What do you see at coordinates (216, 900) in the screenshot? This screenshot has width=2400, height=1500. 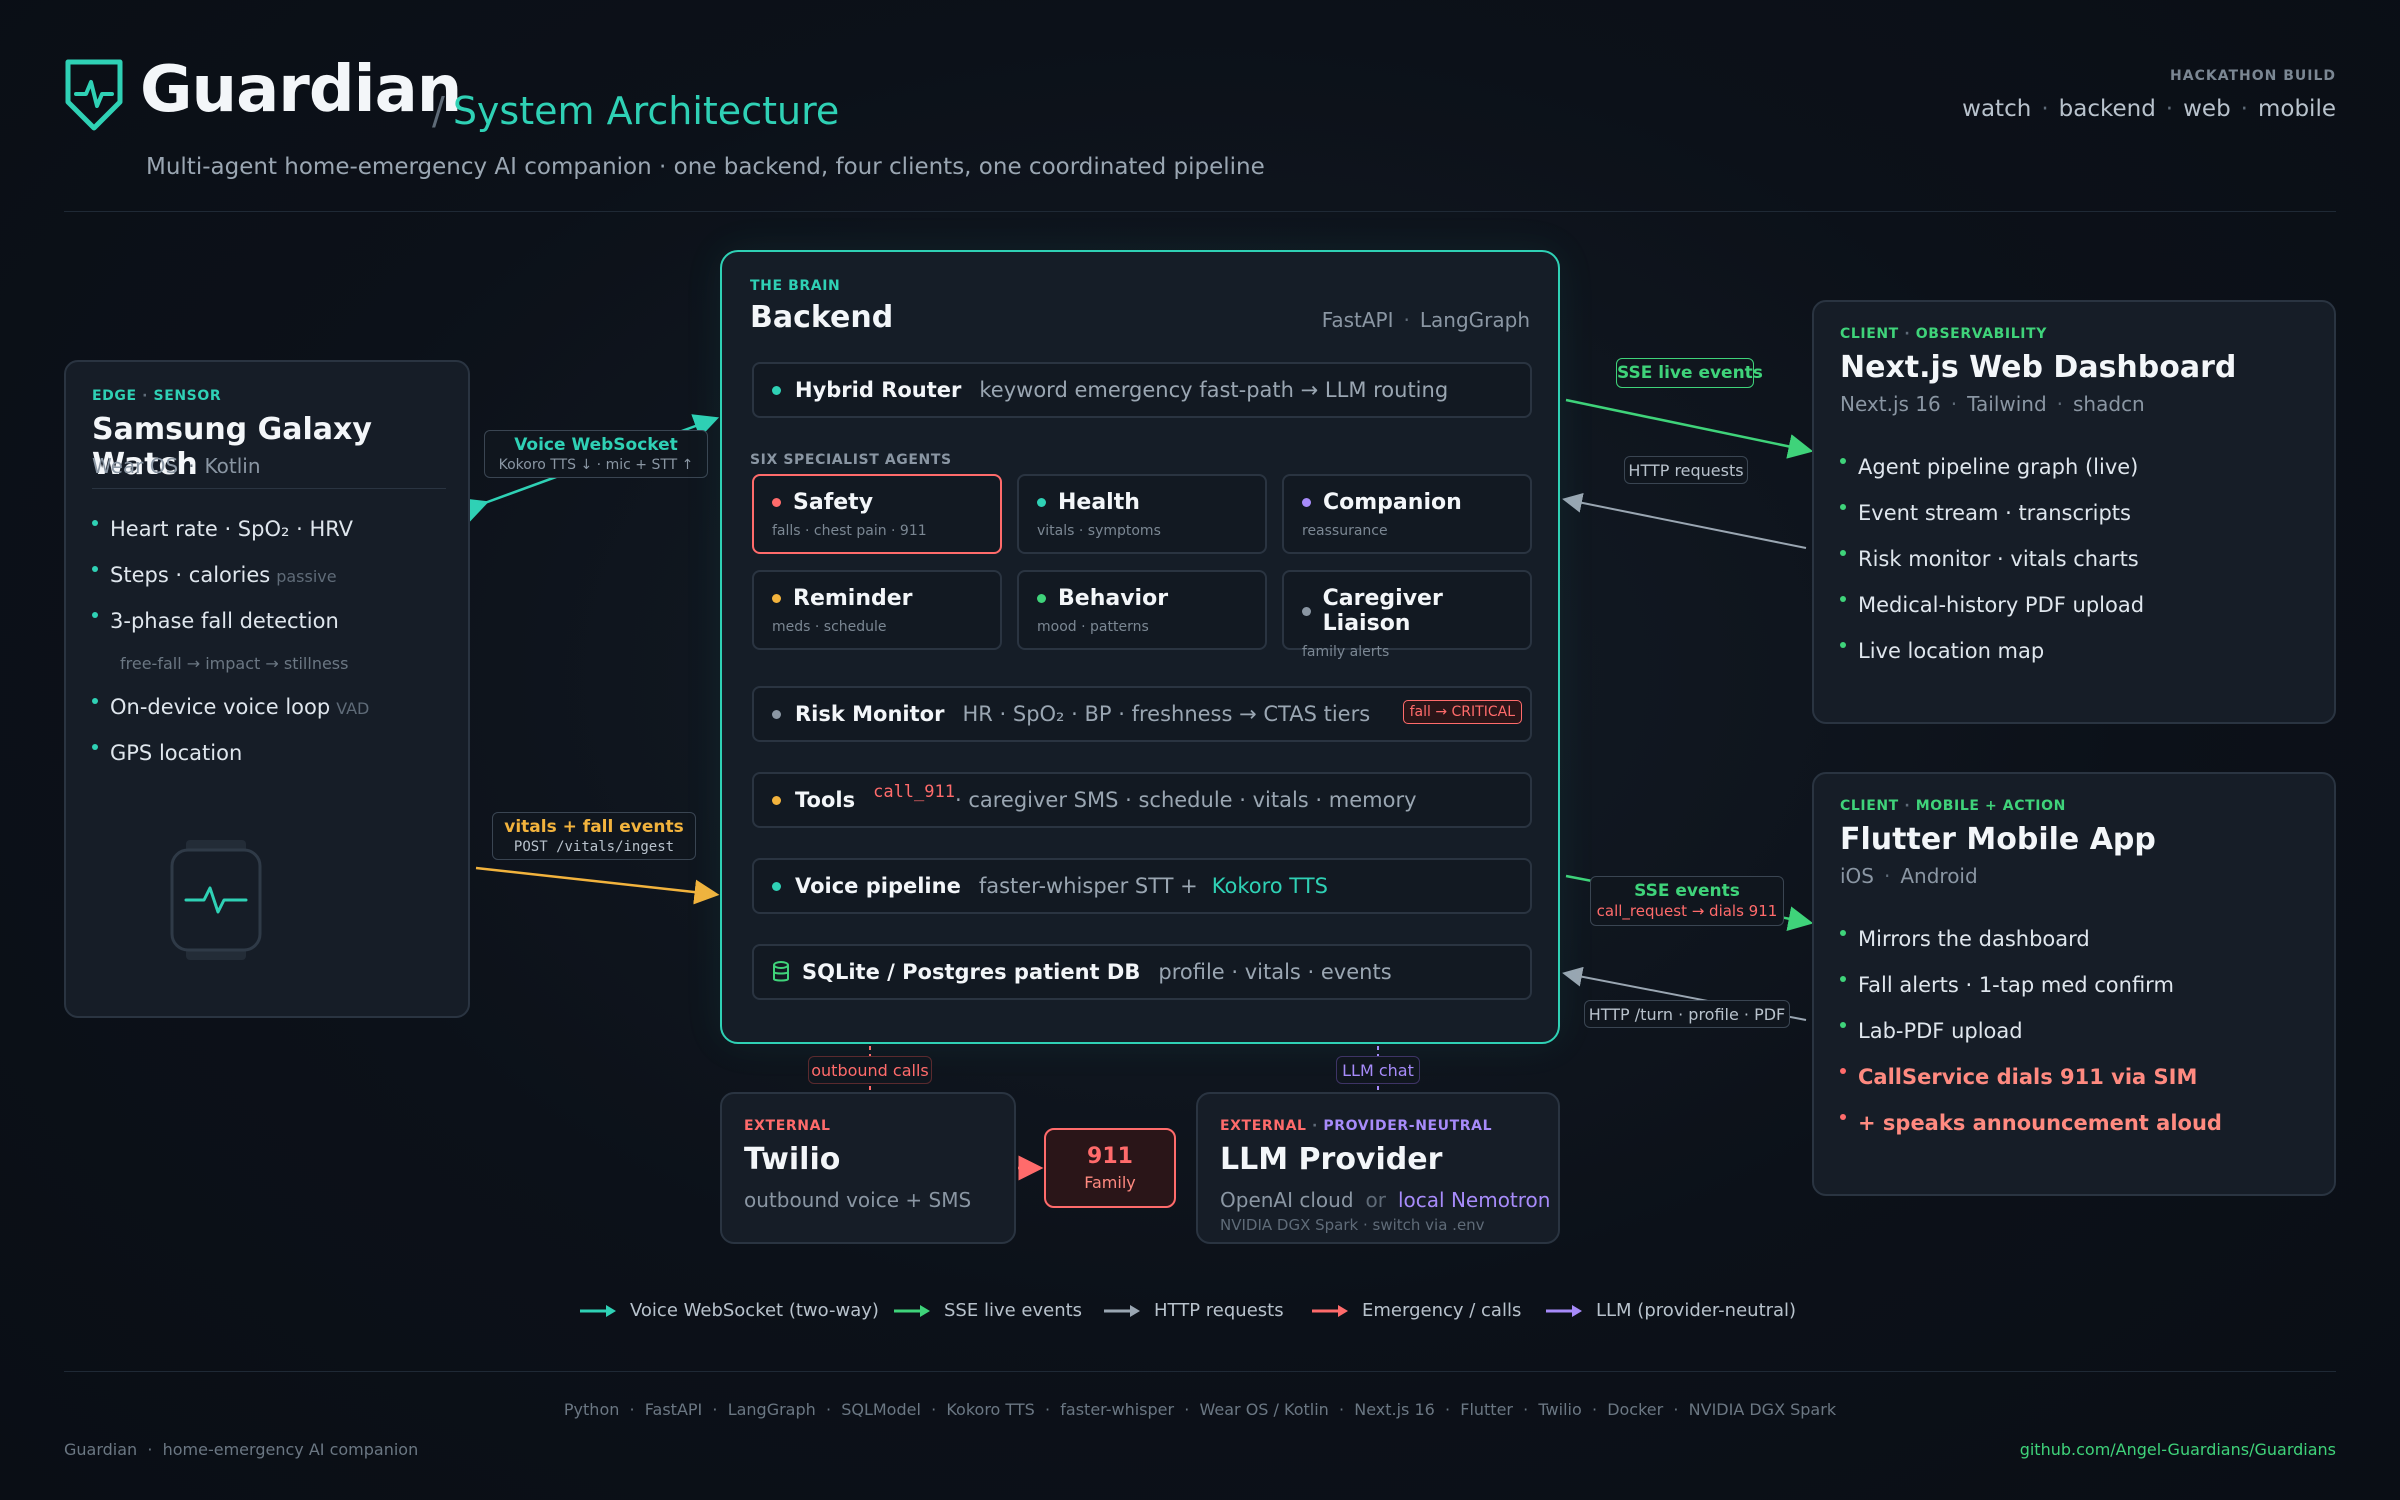 I see `smartwatch-icon` at bounding box center [216, 900].